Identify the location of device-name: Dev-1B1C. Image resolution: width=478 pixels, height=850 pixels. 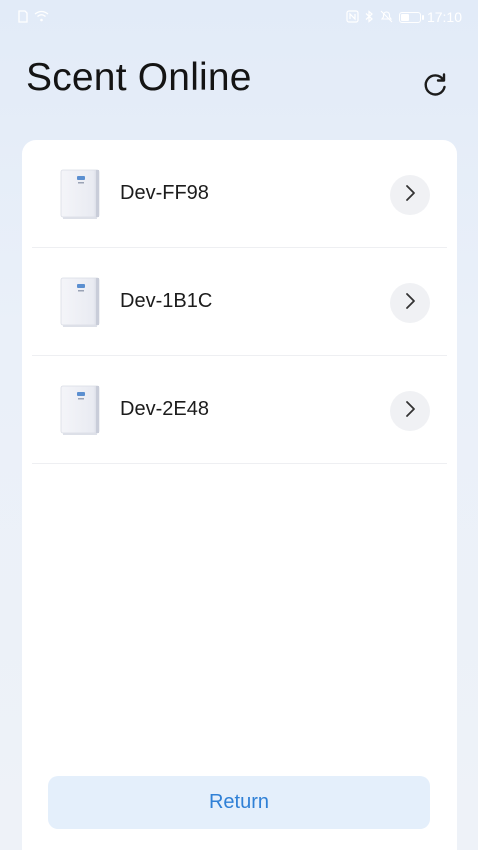
(166, 301).